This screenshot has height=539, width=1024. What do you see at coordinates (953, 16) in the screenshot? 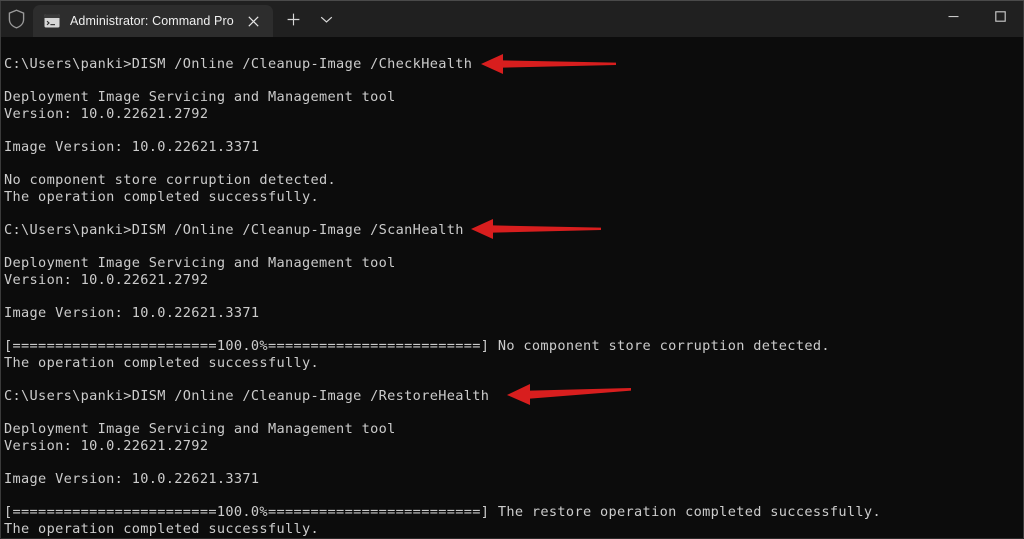
I see `minimize-button` at bounding box center [953, 16].